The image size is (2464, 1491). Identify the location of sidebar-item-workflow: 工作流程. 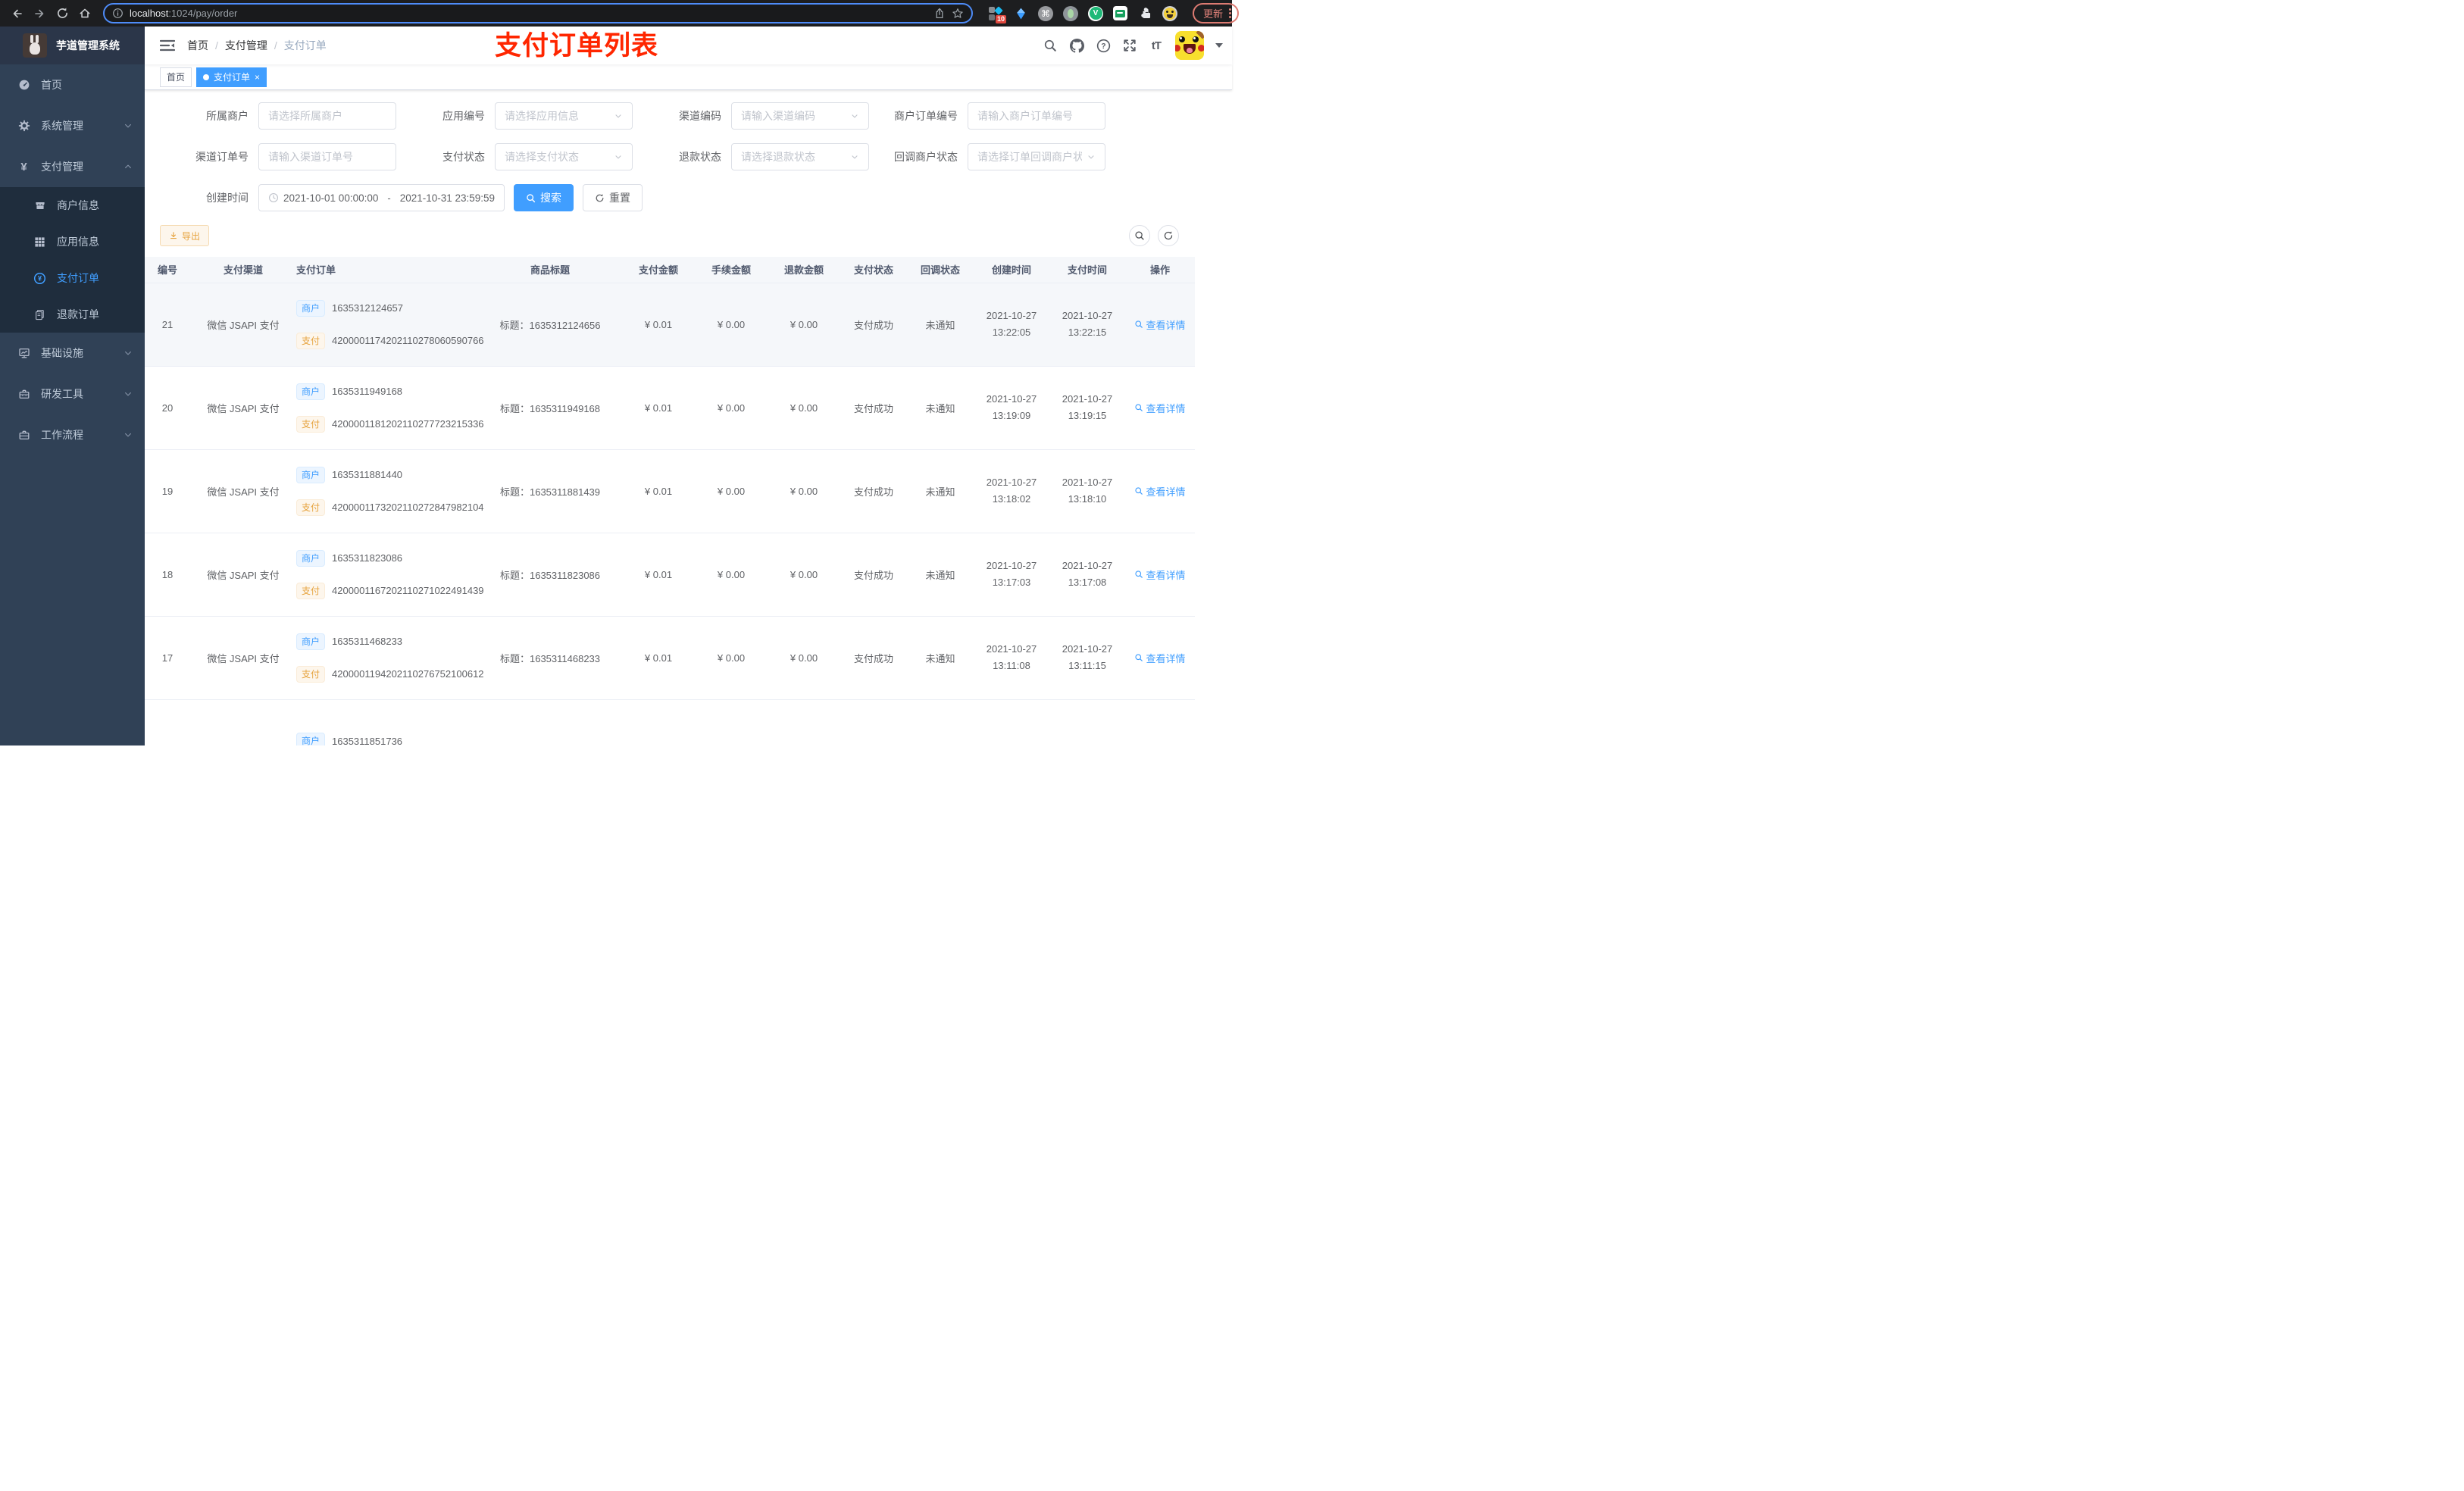
(72, 434).